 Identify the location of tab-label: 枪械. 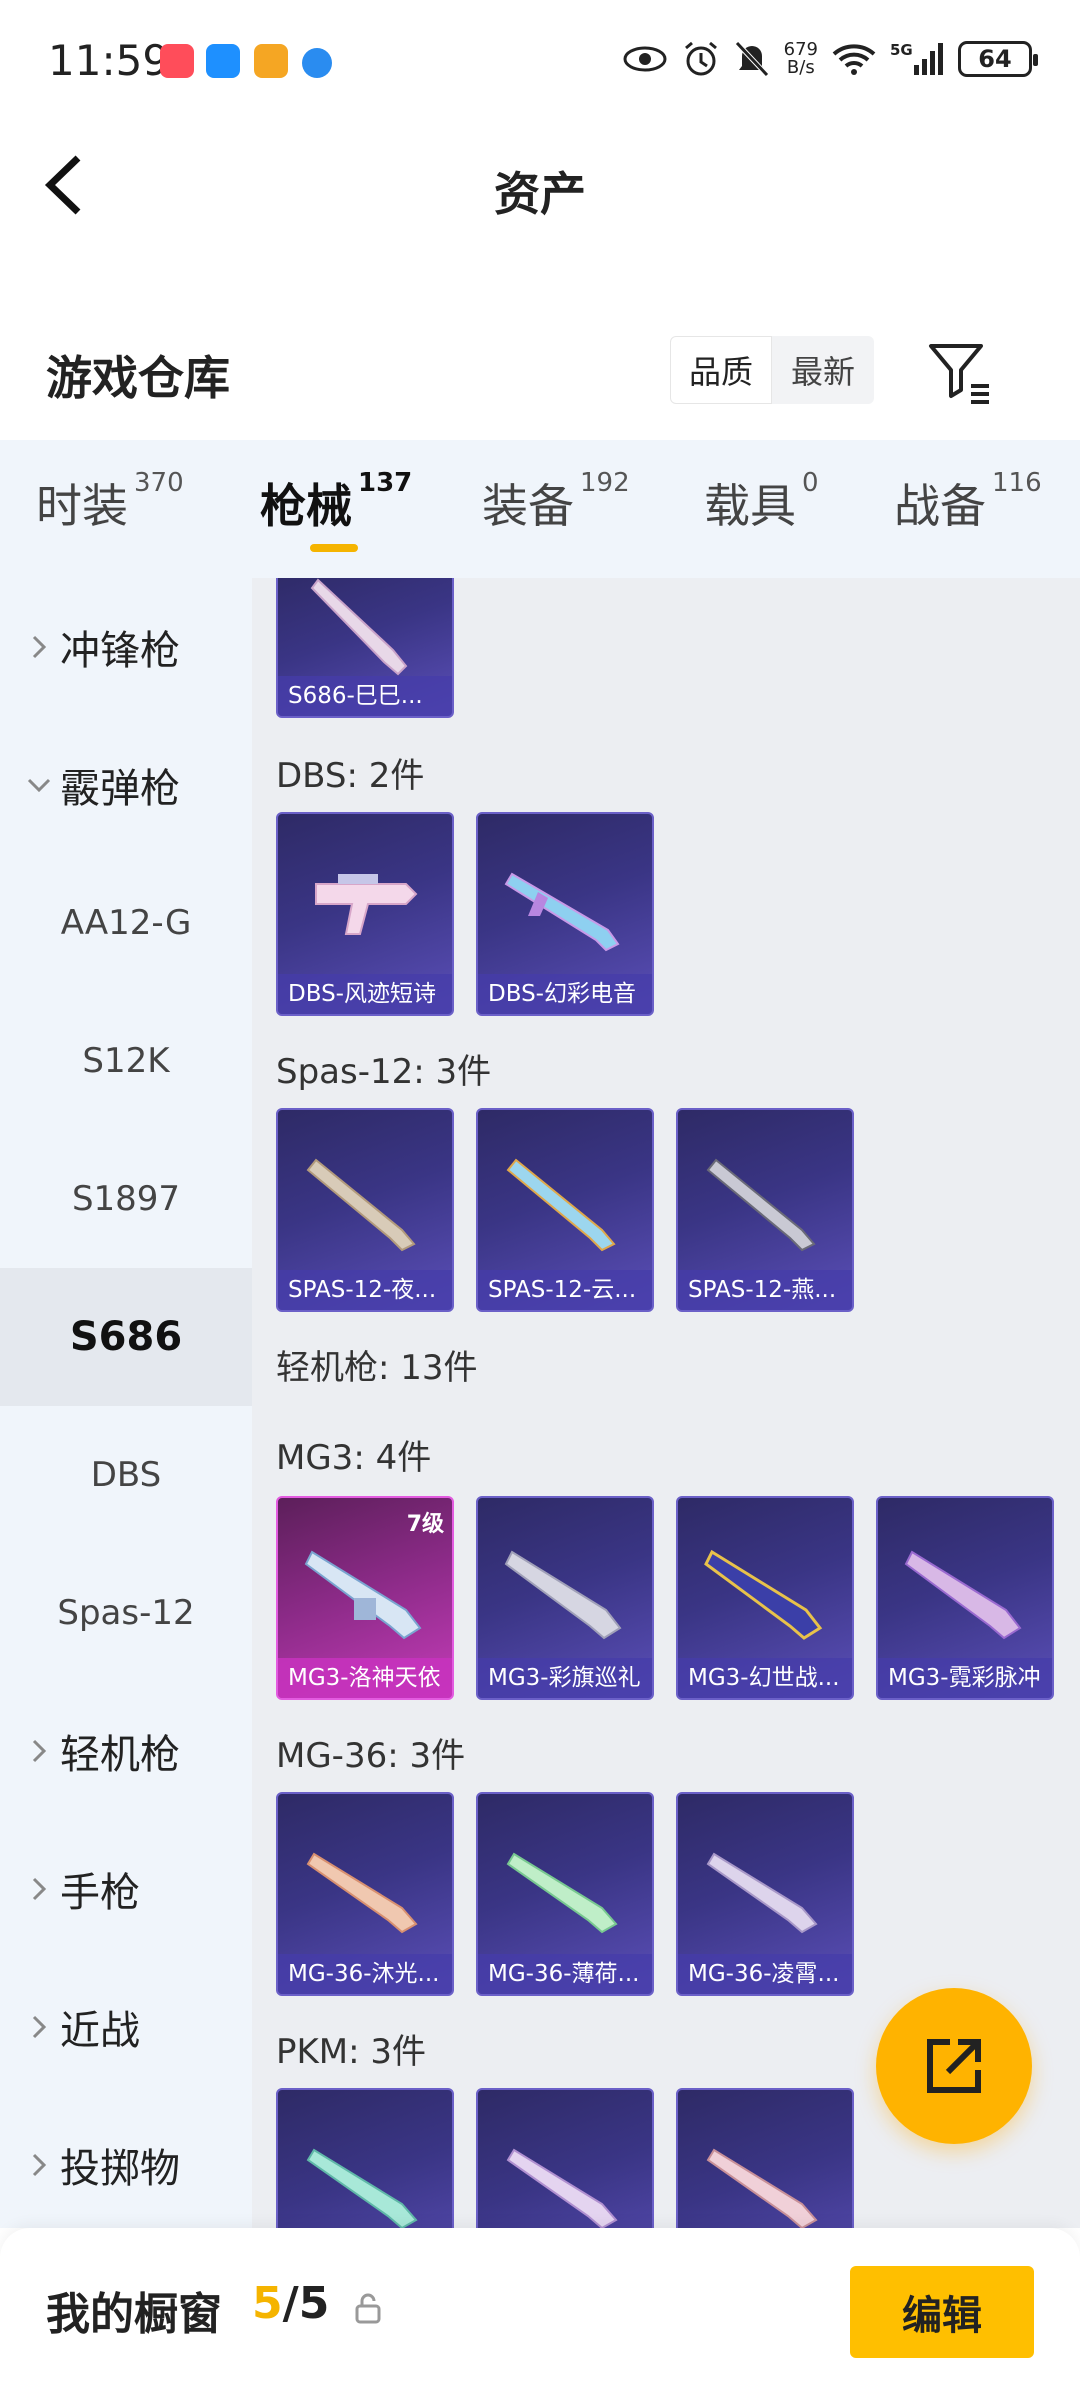
(306, 506).